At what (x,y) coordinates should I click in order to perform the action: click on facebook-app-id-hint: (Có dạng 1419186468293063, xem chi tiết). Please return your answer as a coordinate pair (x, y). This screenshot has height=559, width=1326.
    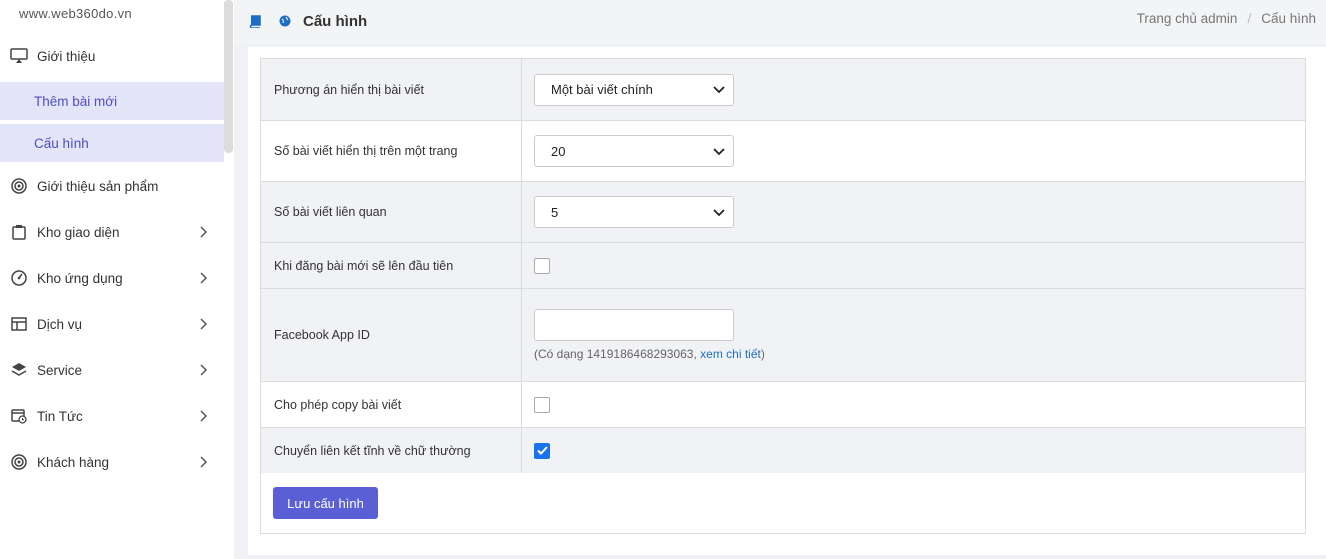
    Looking at the image, I should click on (919, 354).